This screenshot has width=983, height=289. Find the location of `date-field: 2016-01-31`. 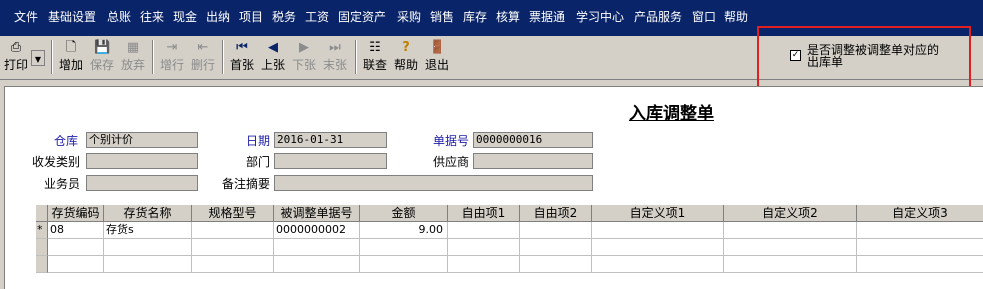

date-field: 2016-01-31 is located at coordinates (330, 140).